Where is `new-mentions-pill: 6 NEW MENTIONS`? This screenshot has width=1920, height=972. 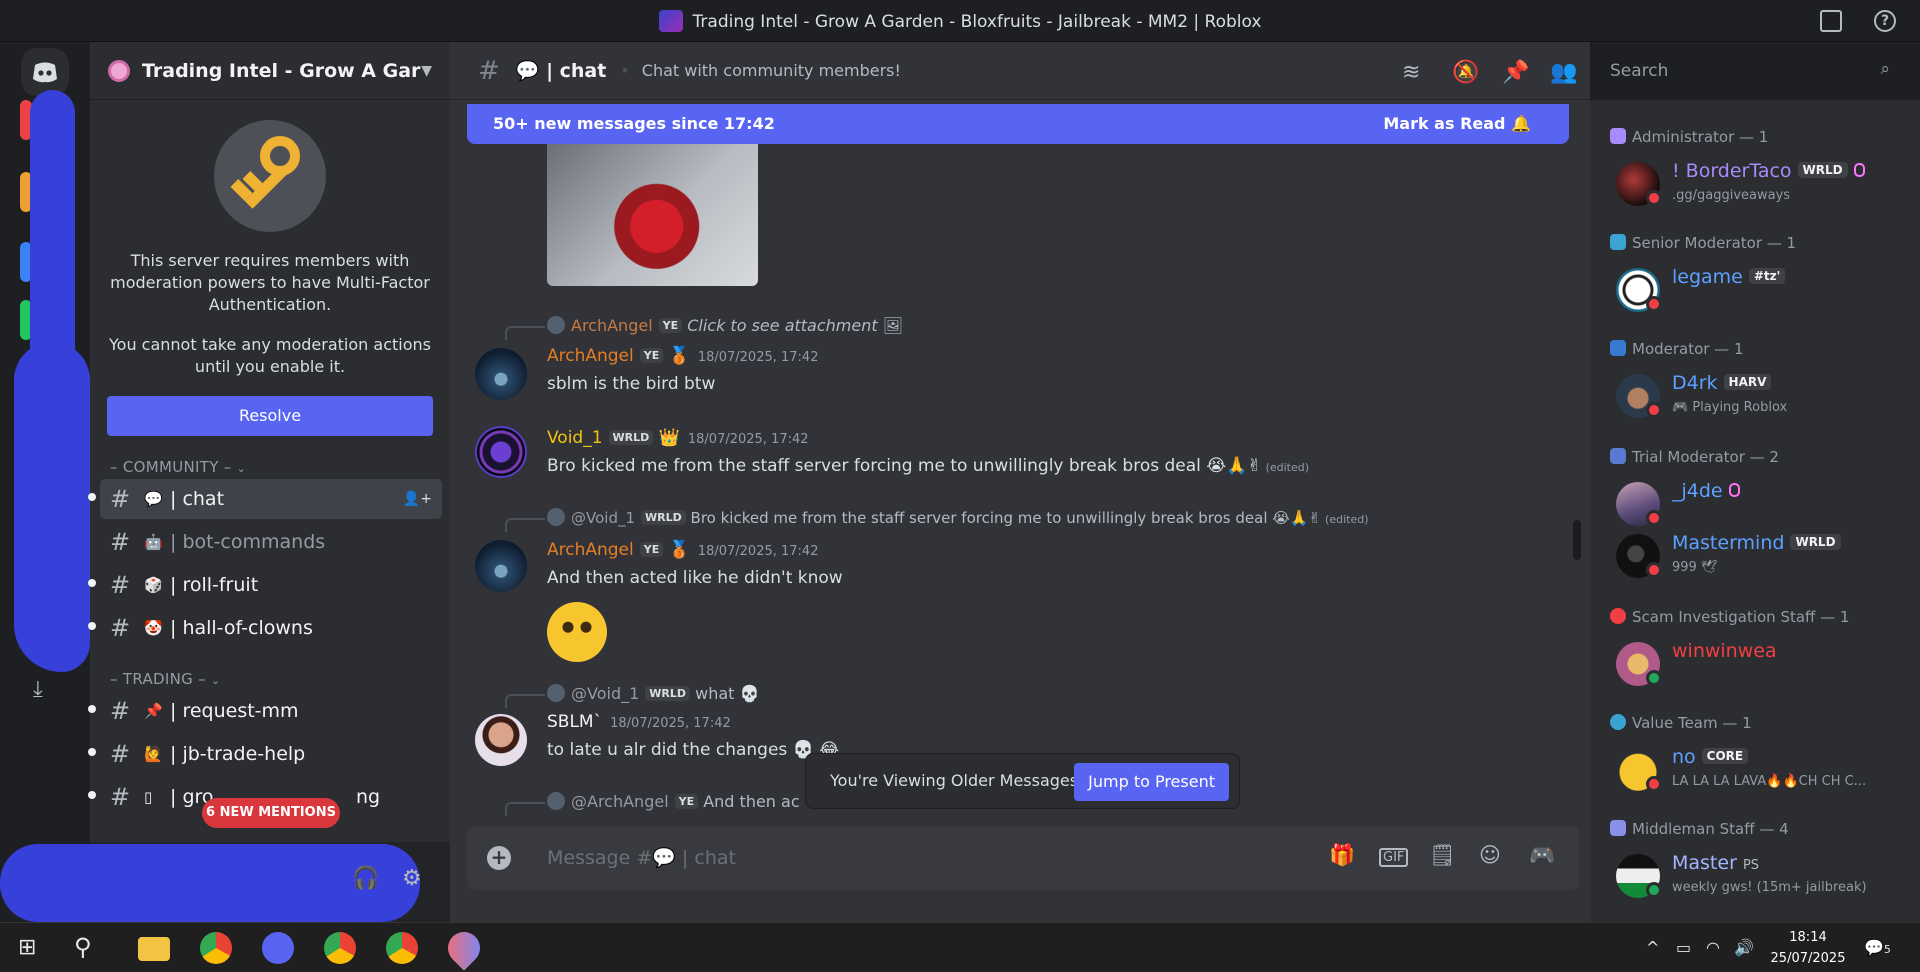 new-mentions-pill: 6 NEW MENTIONS is located at coordinates (271, 813).